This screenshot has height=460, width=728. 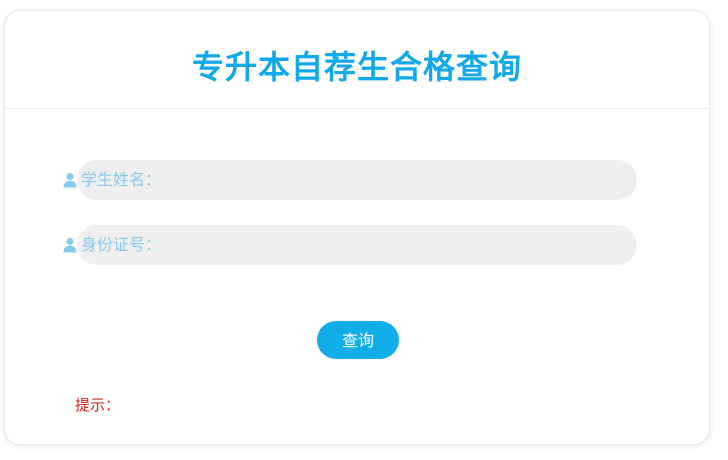 I want to click on student-name-label: 学生姓名：, so click(x=112, y=180).